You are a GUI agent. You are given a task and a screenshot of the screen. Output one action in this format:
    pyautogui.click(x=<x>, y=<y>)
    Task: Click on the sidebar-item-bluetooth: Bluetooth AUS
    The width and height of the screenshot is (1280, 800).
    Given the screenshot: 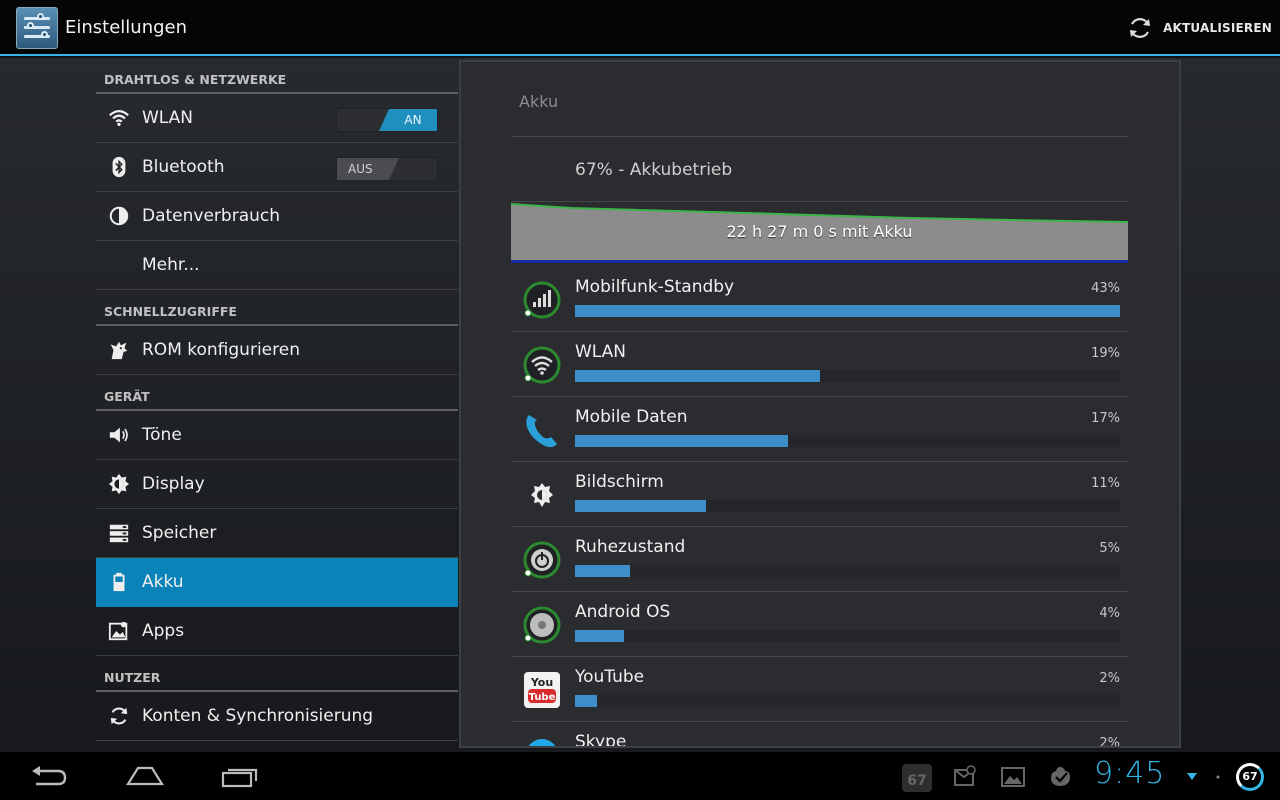 What is the action you would take?
    pyautogui.click(x=277, y=167)
    